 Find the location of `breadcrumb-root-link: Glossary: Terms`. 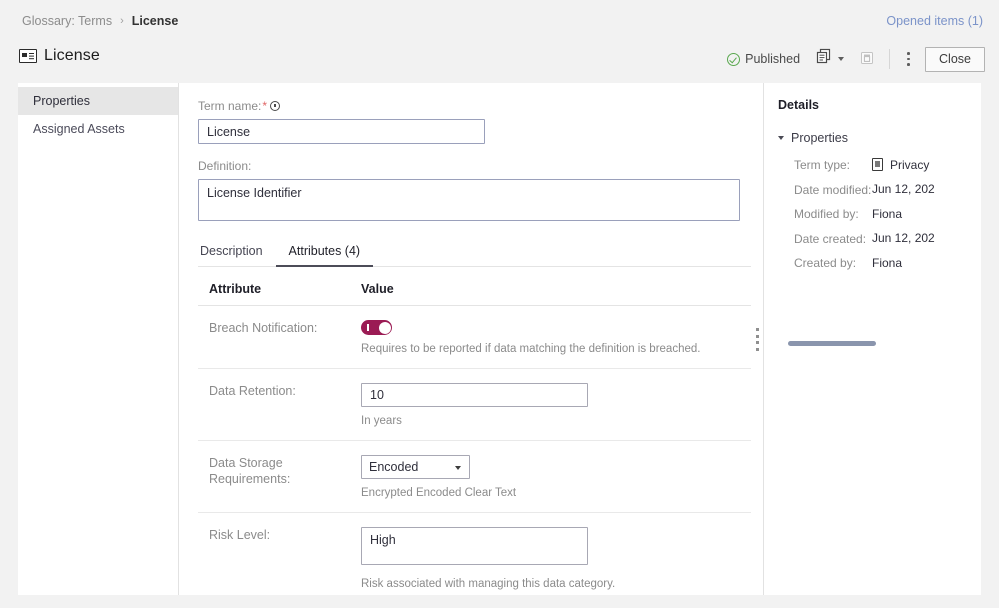

breadcrumb-root-link: Glossary: Terms is located at coordinates (67, 21).